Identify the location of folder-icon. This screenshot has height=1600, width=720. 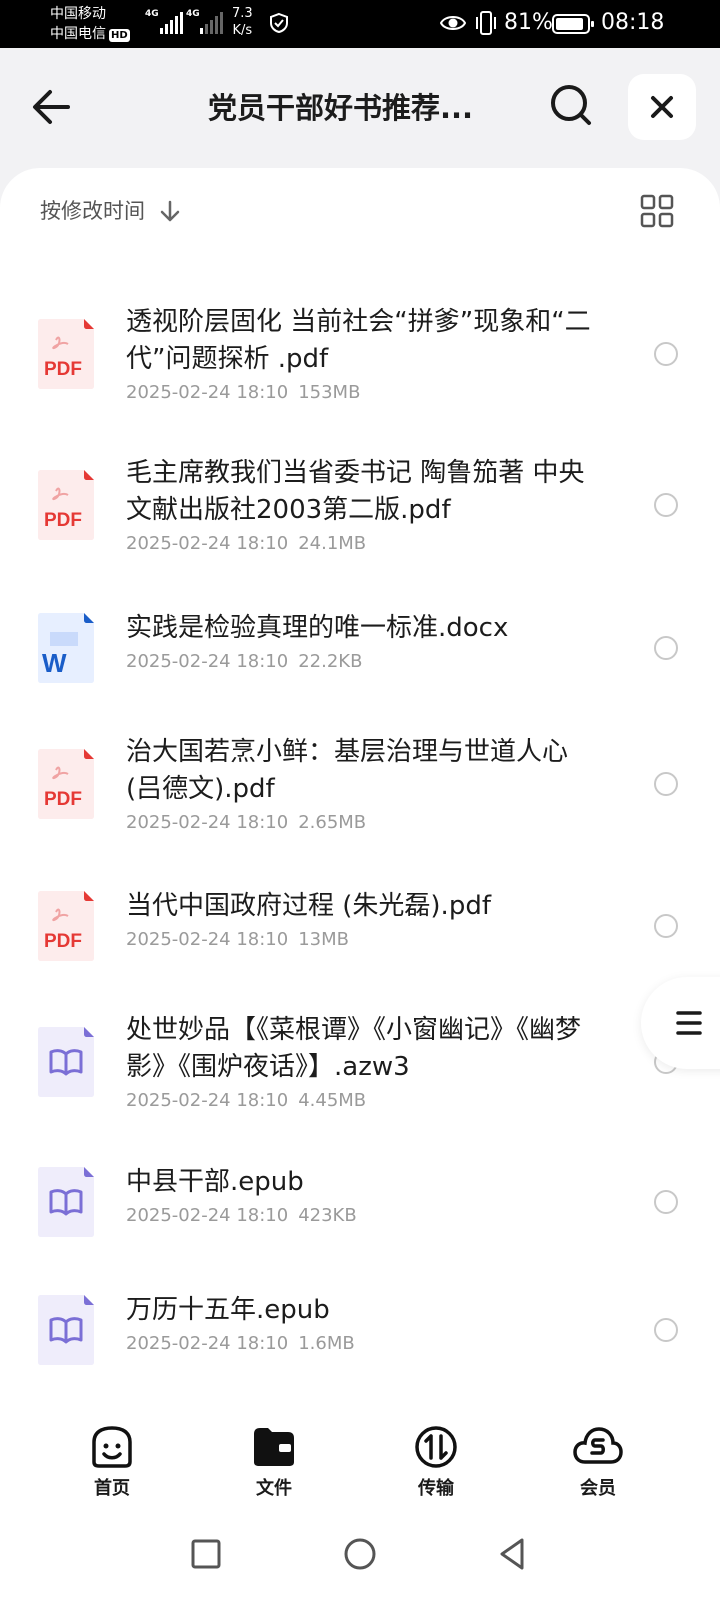
(274, 1447).